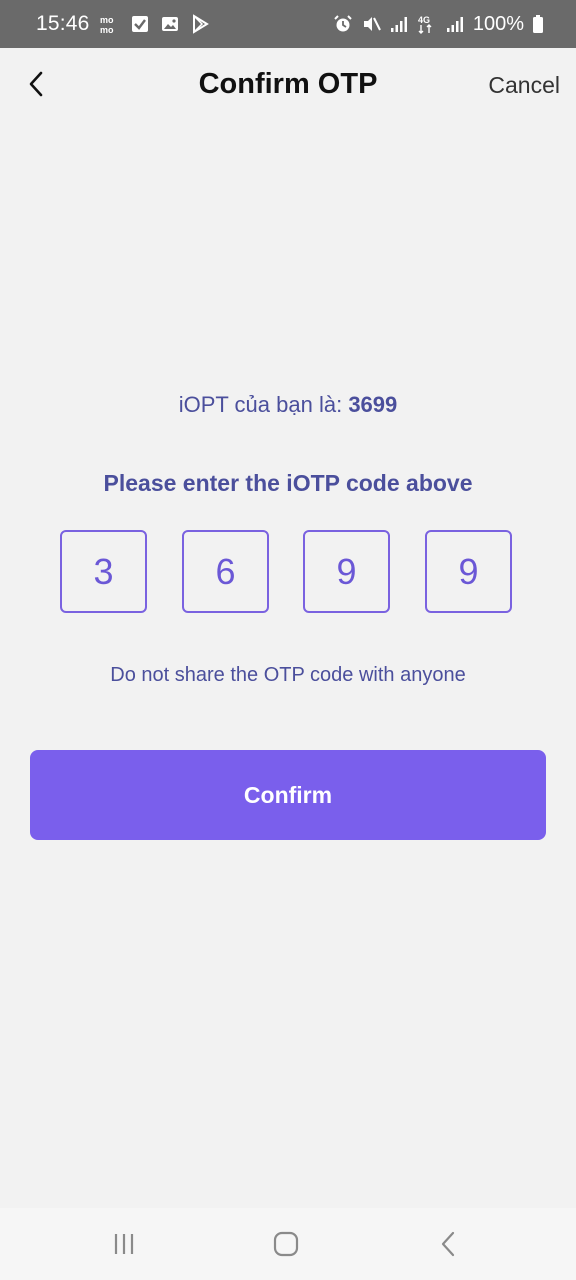 The height and width of the screenshot is (1280, 576). What do you see at coordinates (288, 86) in the screenshot?
I see `app-header: Confirm OTP Cancel` at bounding box center [288, 86].